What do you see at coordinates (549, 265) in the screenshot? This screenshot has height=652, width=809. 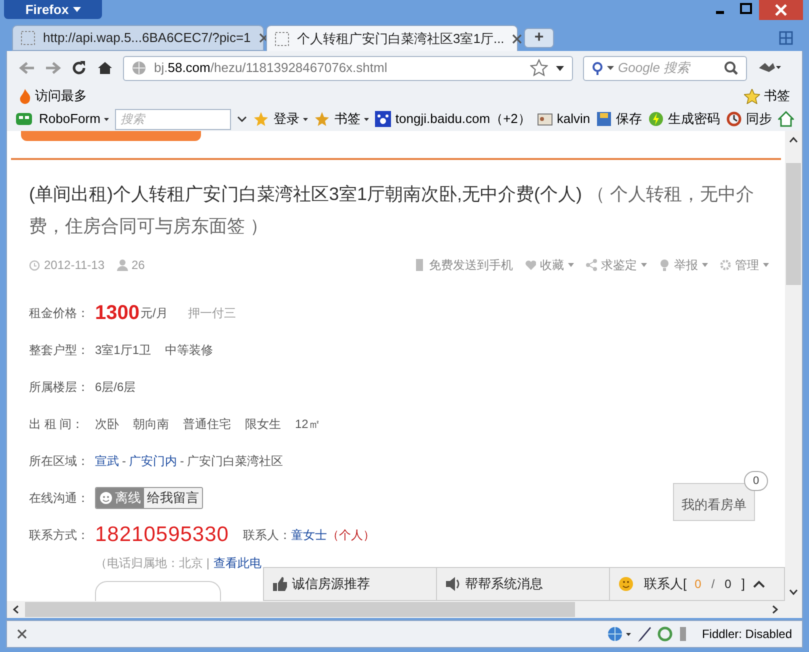 I see `listing-action: 收藏` at bounding box center [549, 265].